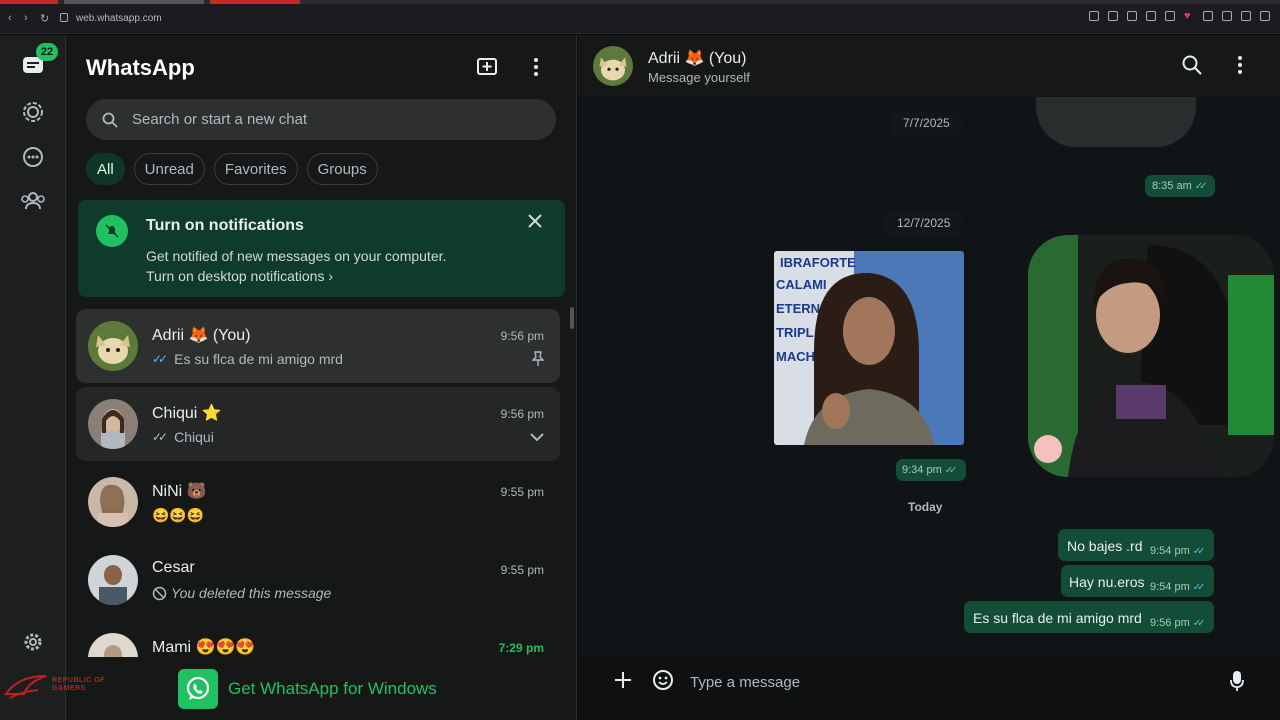 The height and width of the screenshot is (720, 1280). Describe the element at coordinates (201, 335) in the screenshot. I see `chat-name: Adrii 🦊 (You)` at that location.